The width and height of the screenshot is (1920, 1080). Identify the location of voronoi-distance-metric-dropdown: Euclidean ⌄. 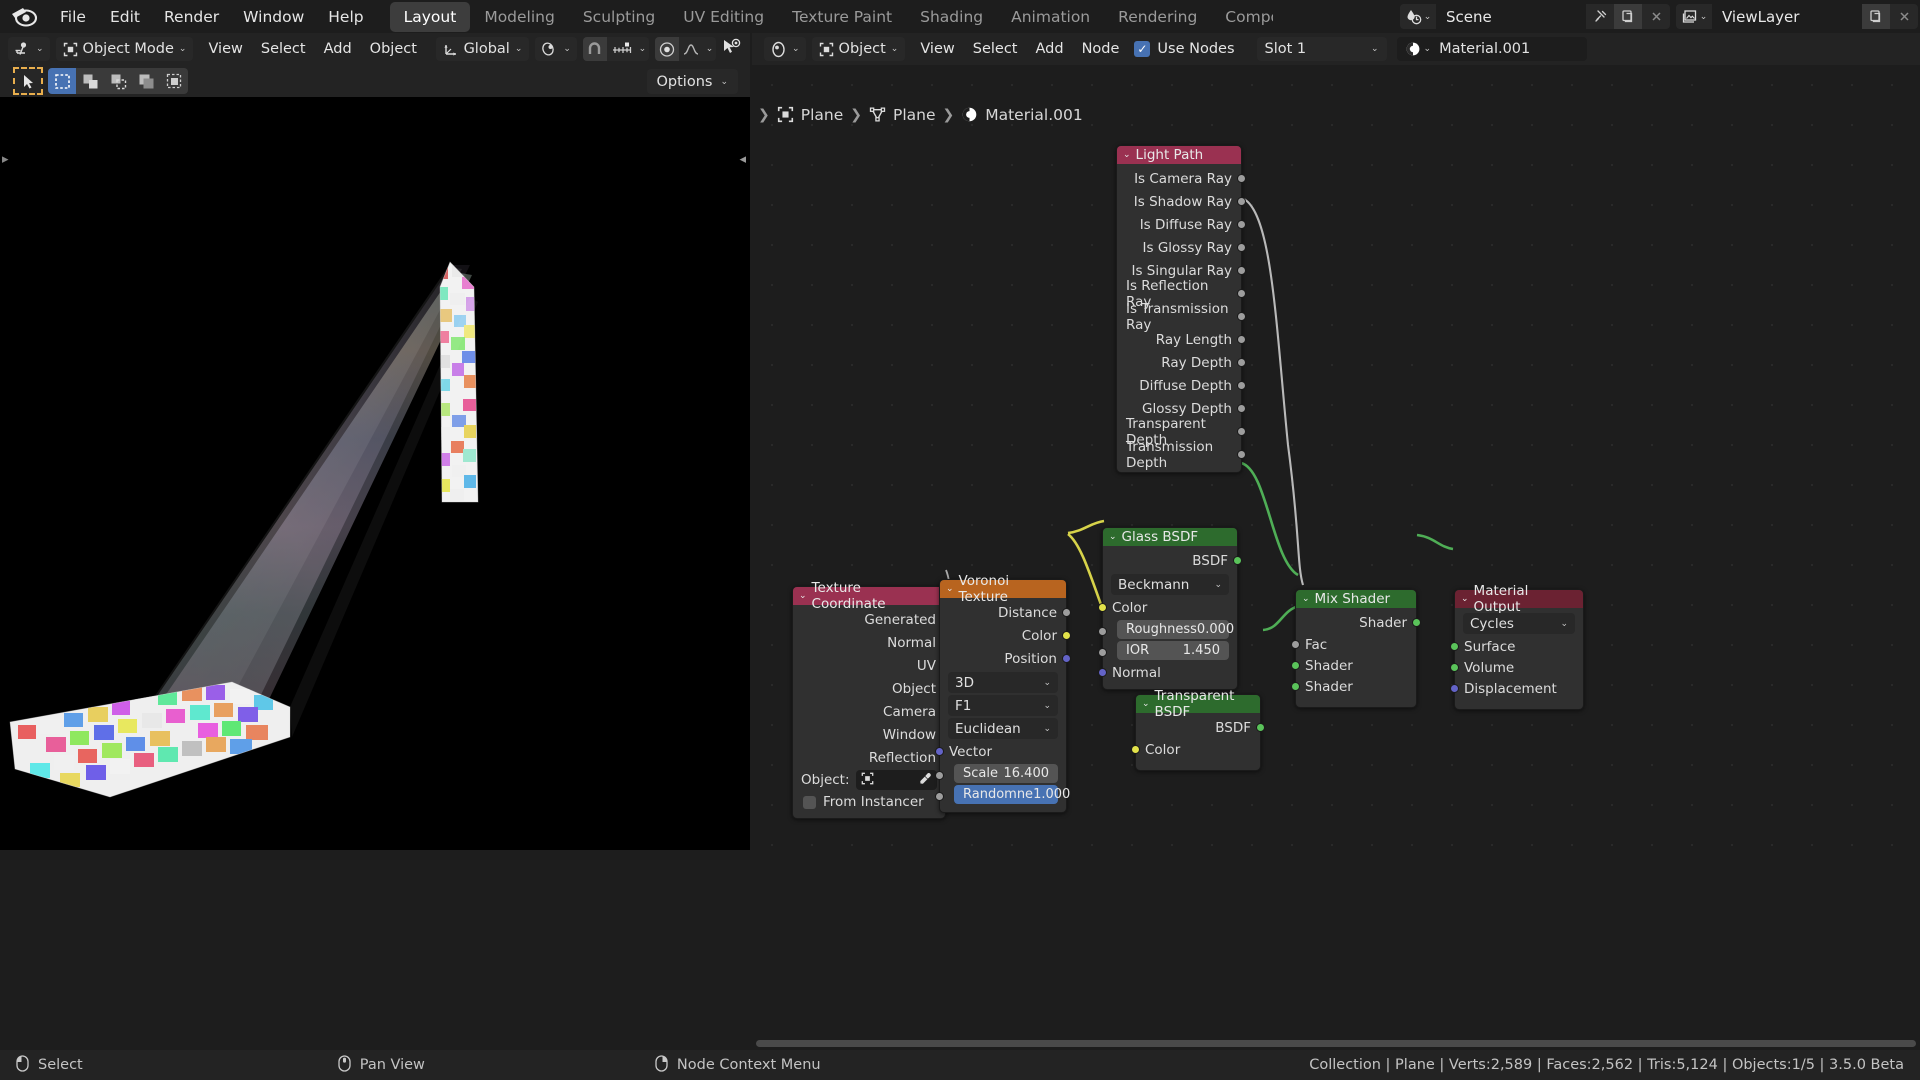
(1003, 728).